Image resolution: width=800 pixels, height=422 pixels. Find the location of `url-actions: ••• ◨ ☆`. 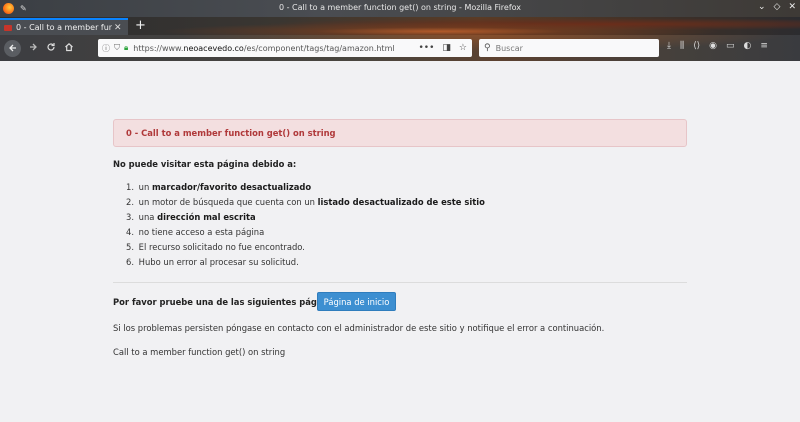

url-actions: ••• ◨ ☆ is located at coordinates (442, 48).